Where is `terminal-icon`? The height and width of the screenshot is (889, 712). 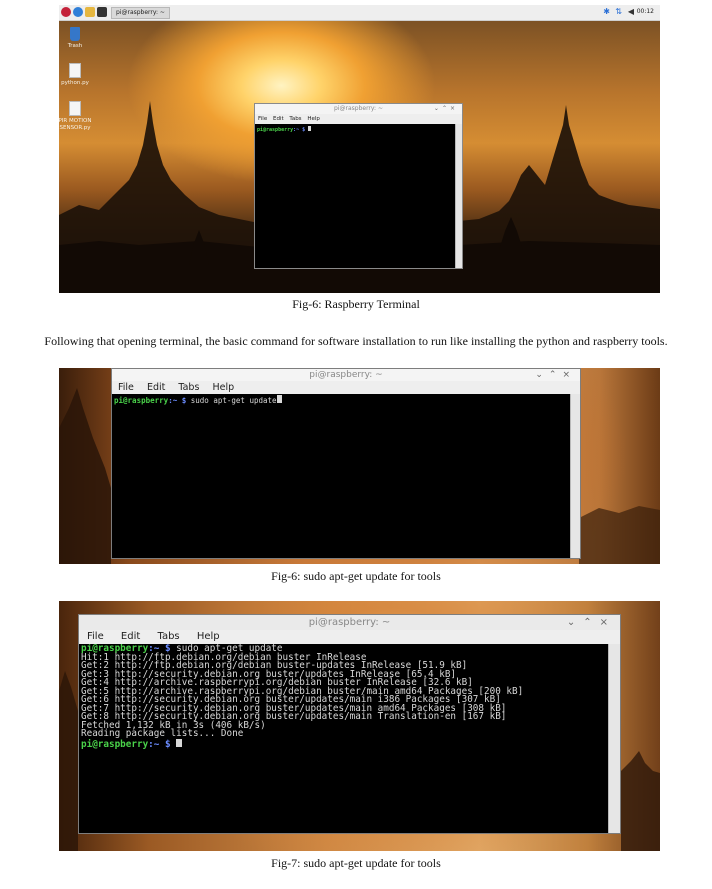 terminal-icon is located at coordinates (102, 12).